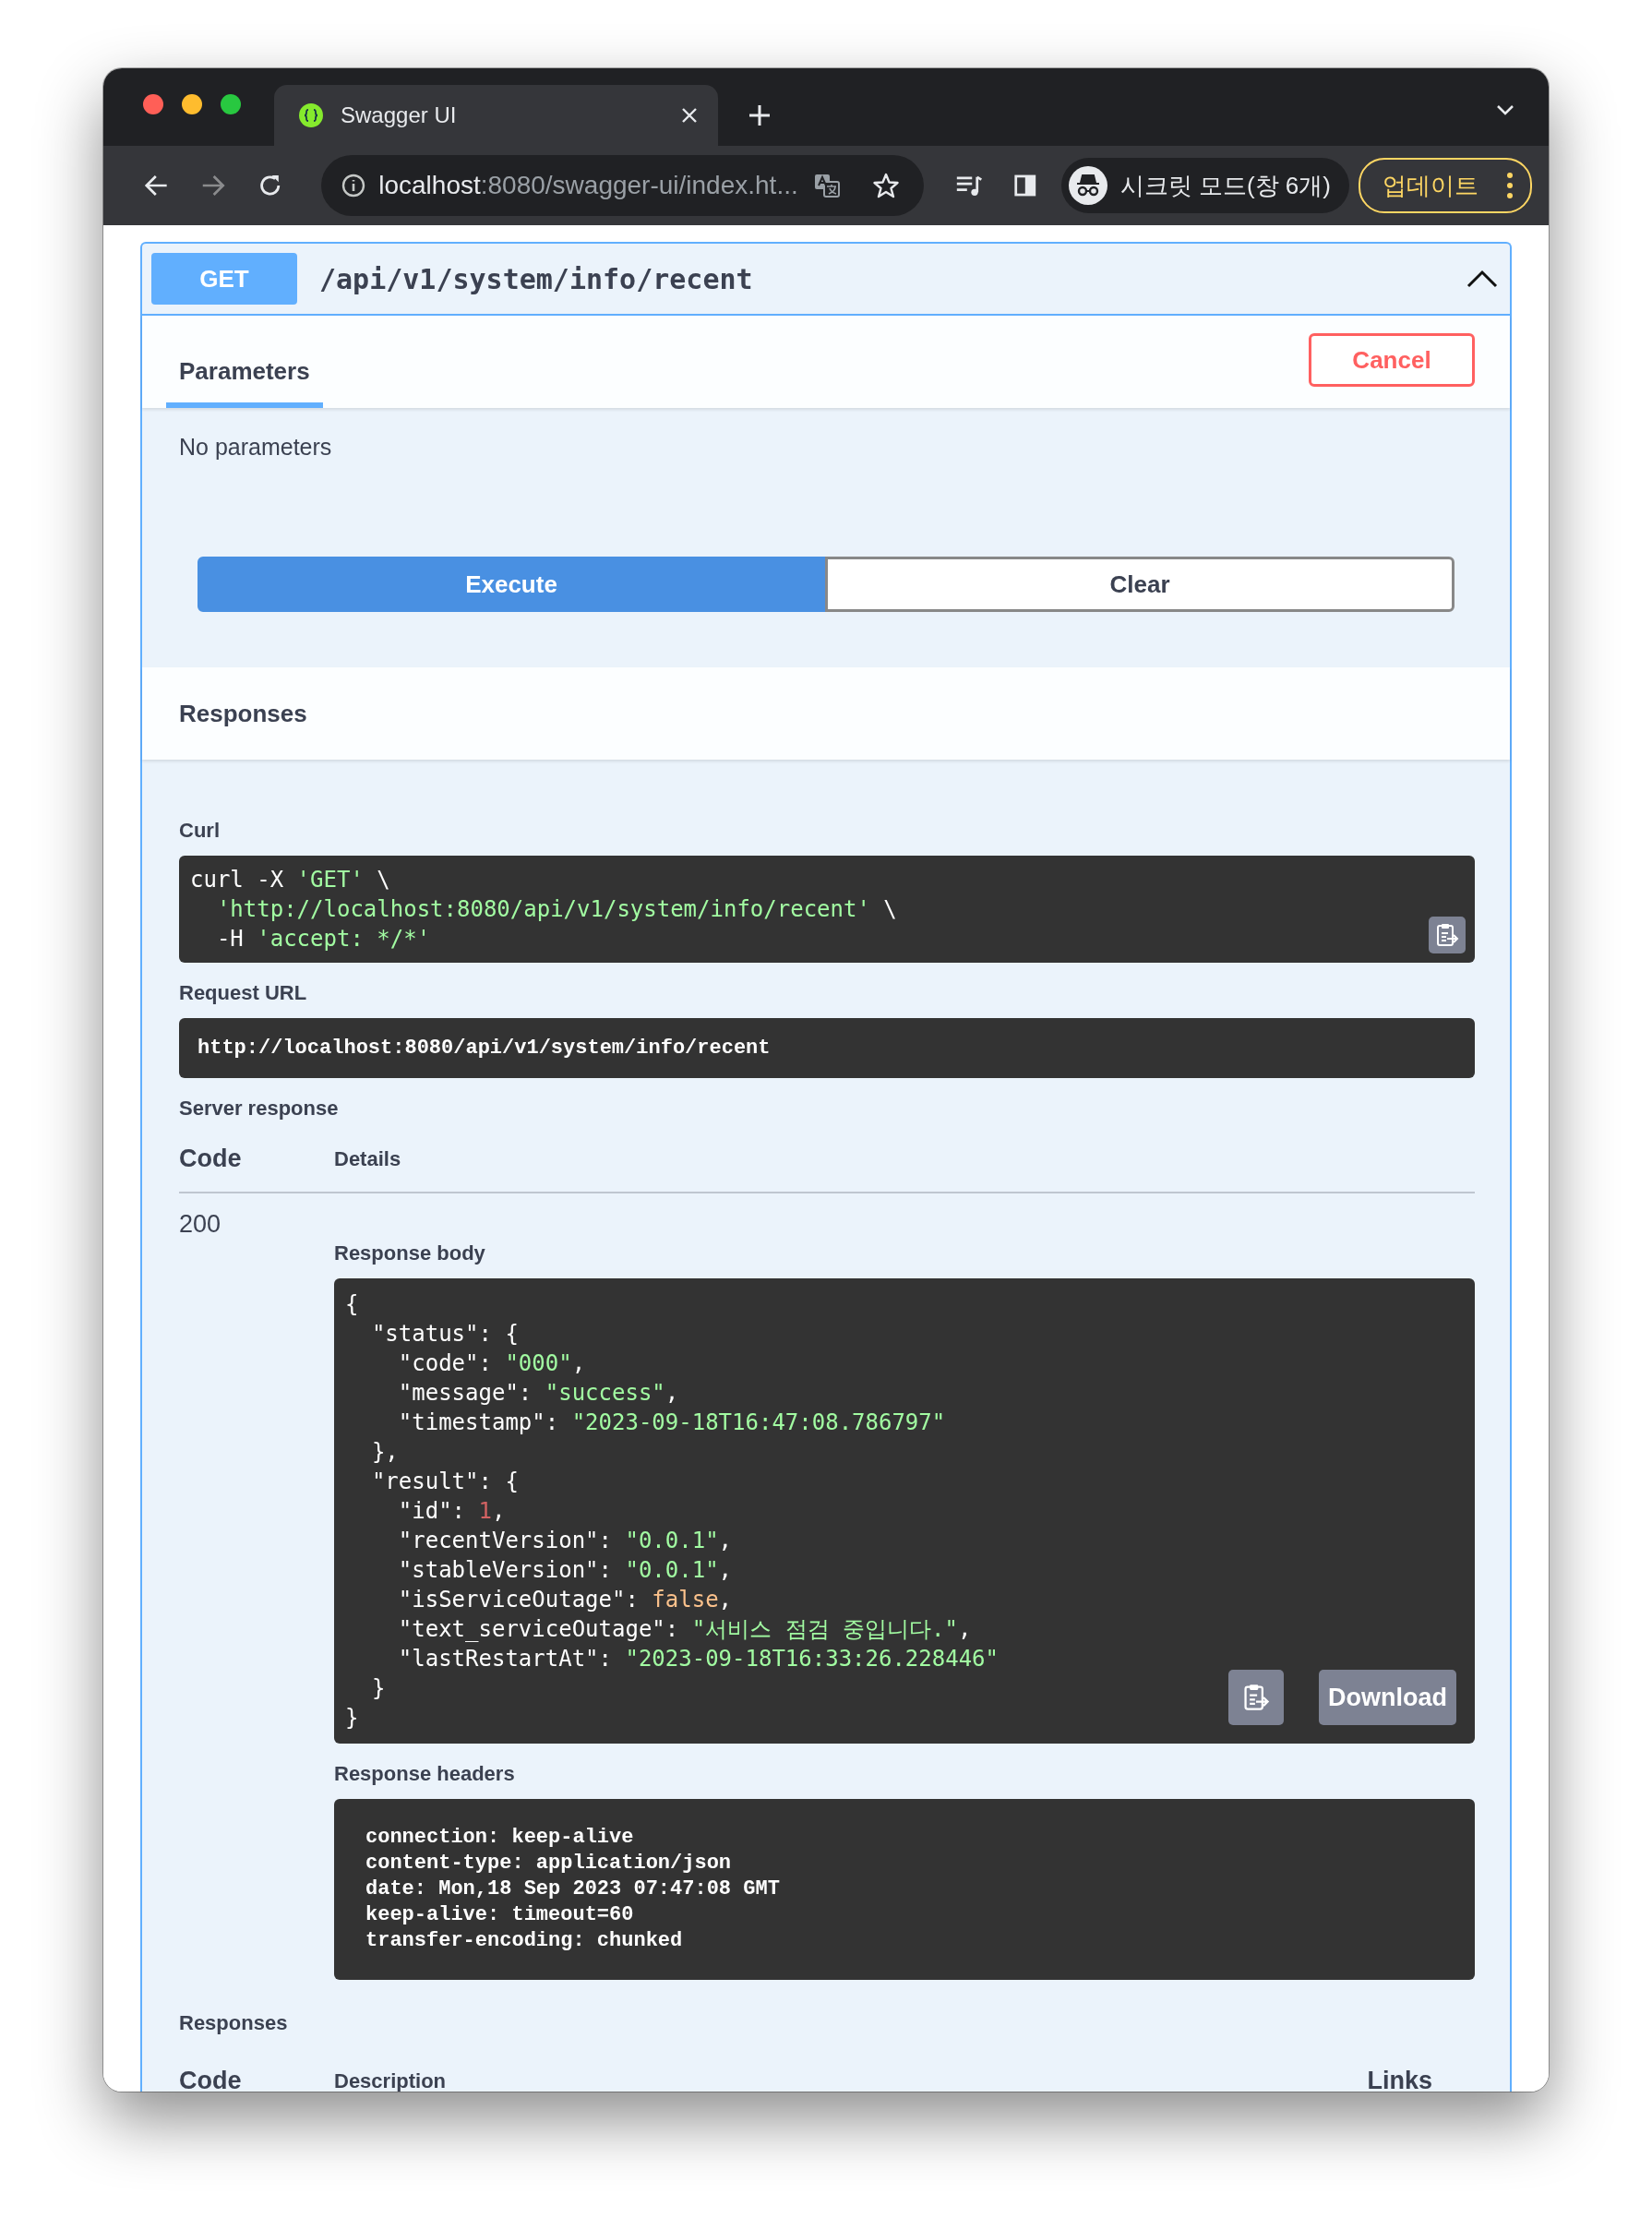 The height and width of the screenshot is (2230, 1652). Describe the element at coordinates (245, 382) in the screenshot. I see `parameters-tab: Parameters` at that location.